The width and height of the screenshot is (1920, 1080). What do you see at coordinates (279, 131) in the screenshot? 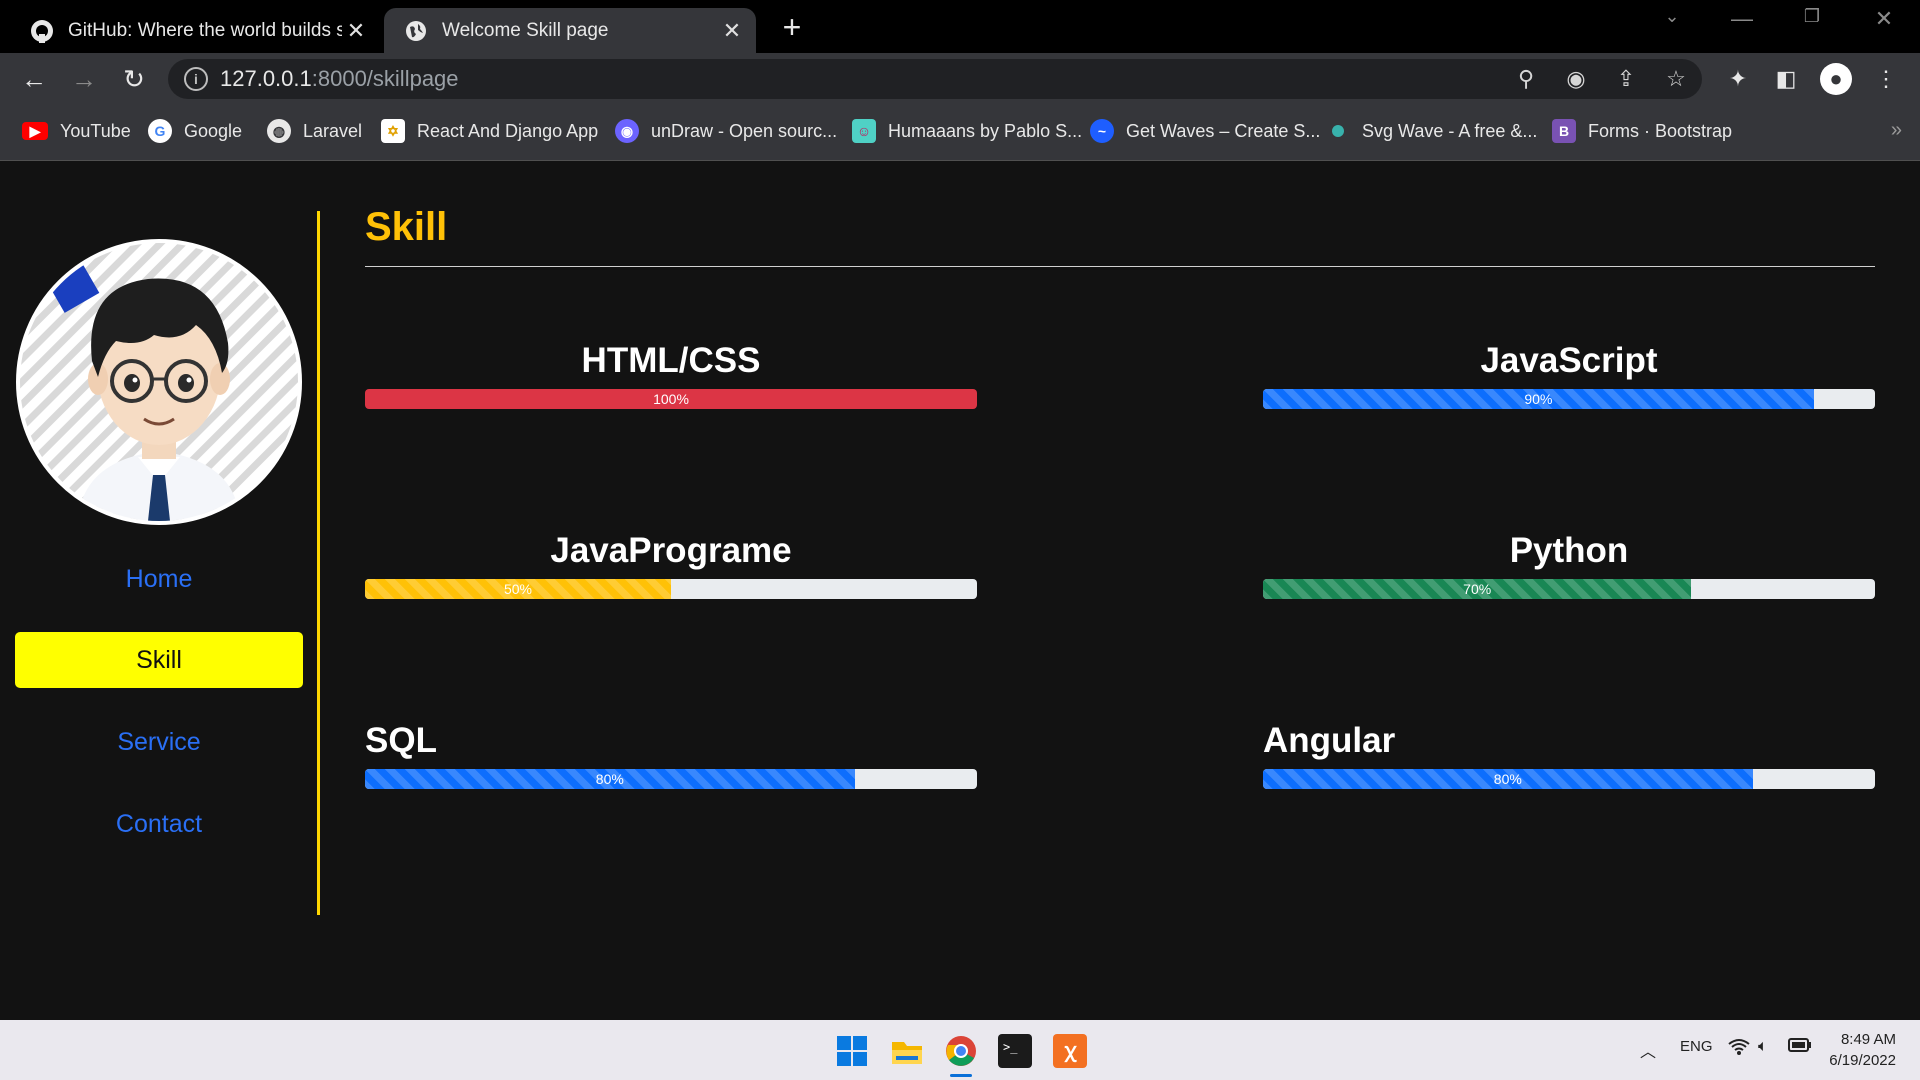
I see `globe-icon: ◍` at bounding box center [279, 131].